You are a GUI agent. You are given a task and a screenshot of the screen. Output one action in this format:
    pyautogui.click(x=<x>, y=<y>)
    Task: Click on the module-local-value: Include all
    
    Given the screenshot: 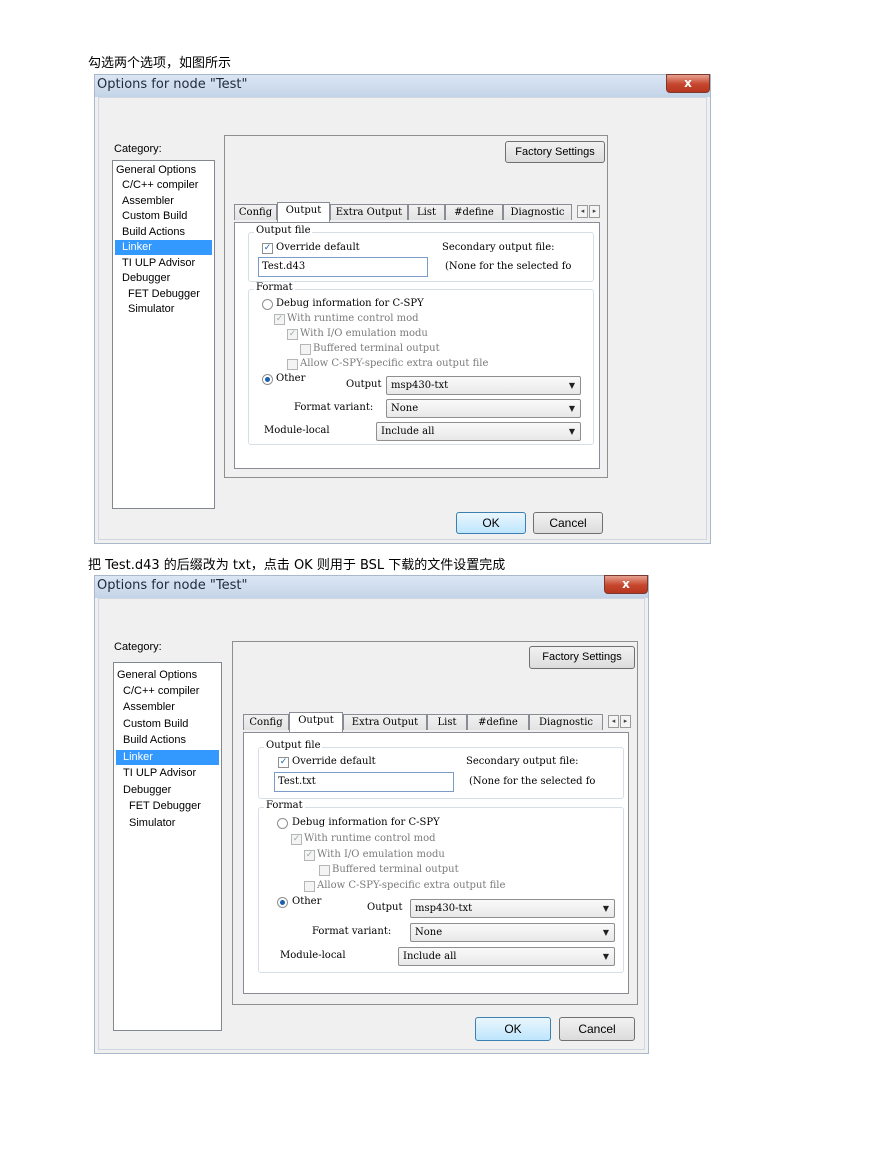 What is the action you would take?
    pyautogui.click(x=408, y=431)
    